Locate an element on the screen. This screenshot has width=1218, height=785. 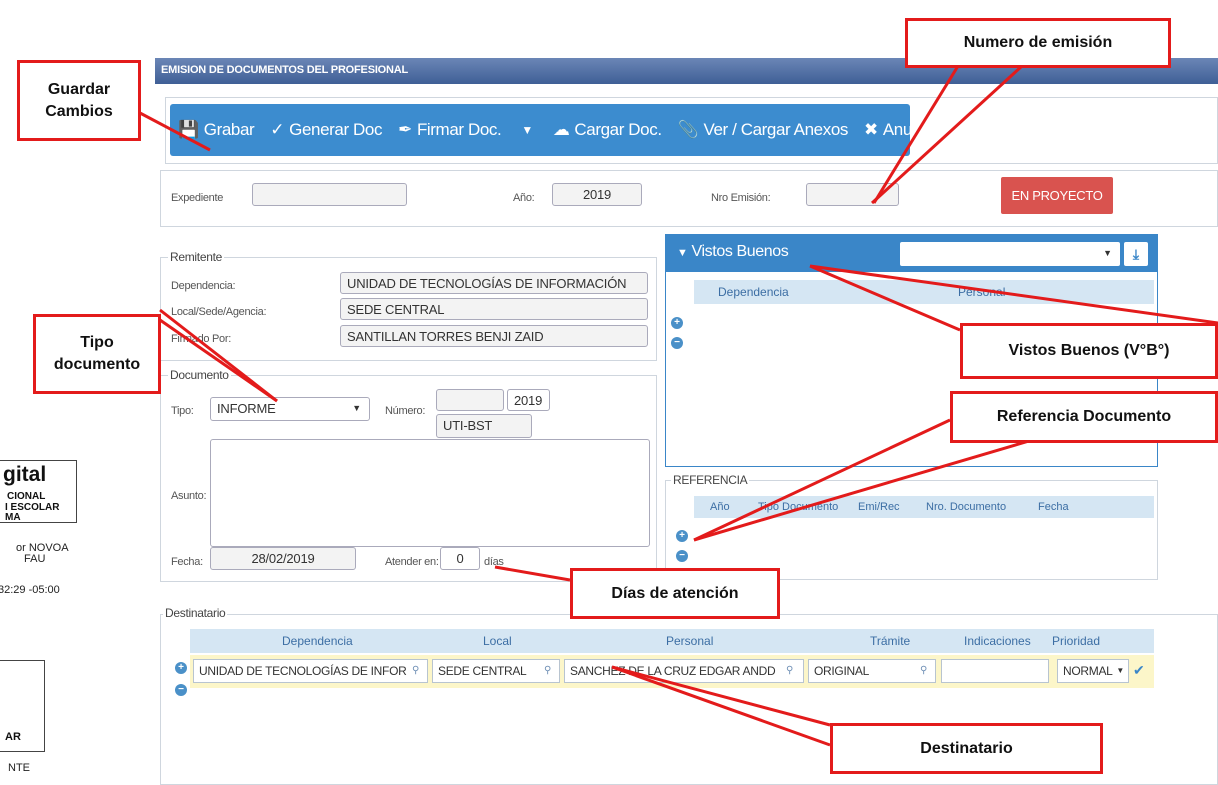
signature-box-1: gital CIONAL I ESCOLAR MA is located at coordinates (38, 491).